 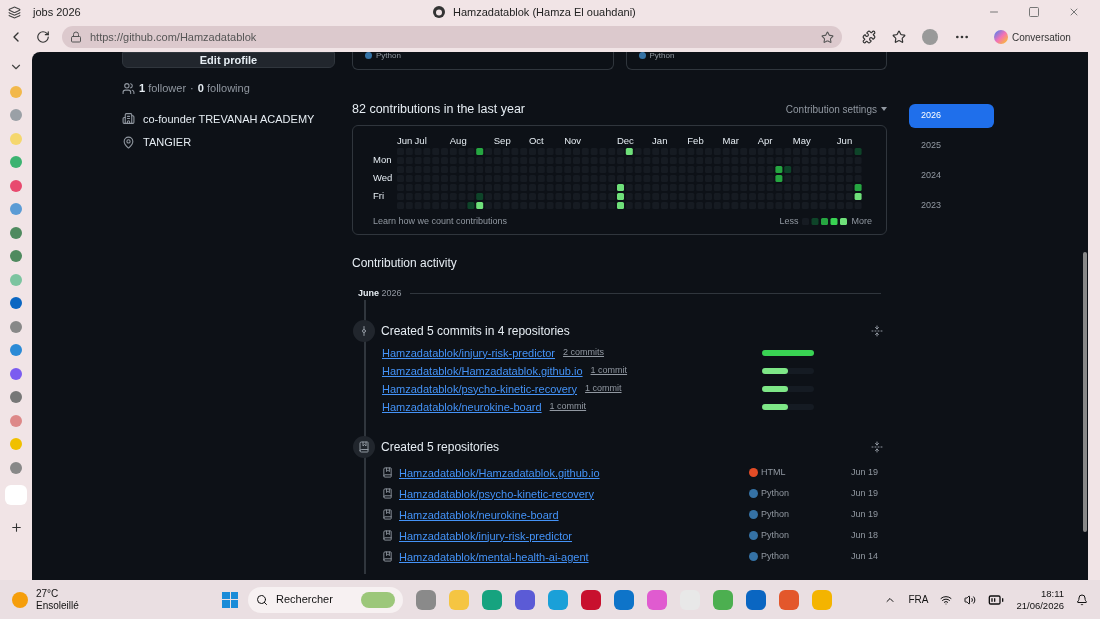 What do you see at coordinates (421, 140) in the screenshot?
I see `month-label: Jul` at bounding box center [421, 140].